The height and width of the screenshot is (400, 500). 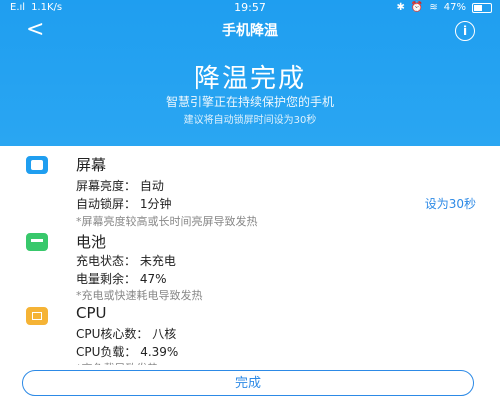 What do you see at coordinates (91, 313) in the screenshot?
I see `section-title: CPU` at bounding box center [91, 313].